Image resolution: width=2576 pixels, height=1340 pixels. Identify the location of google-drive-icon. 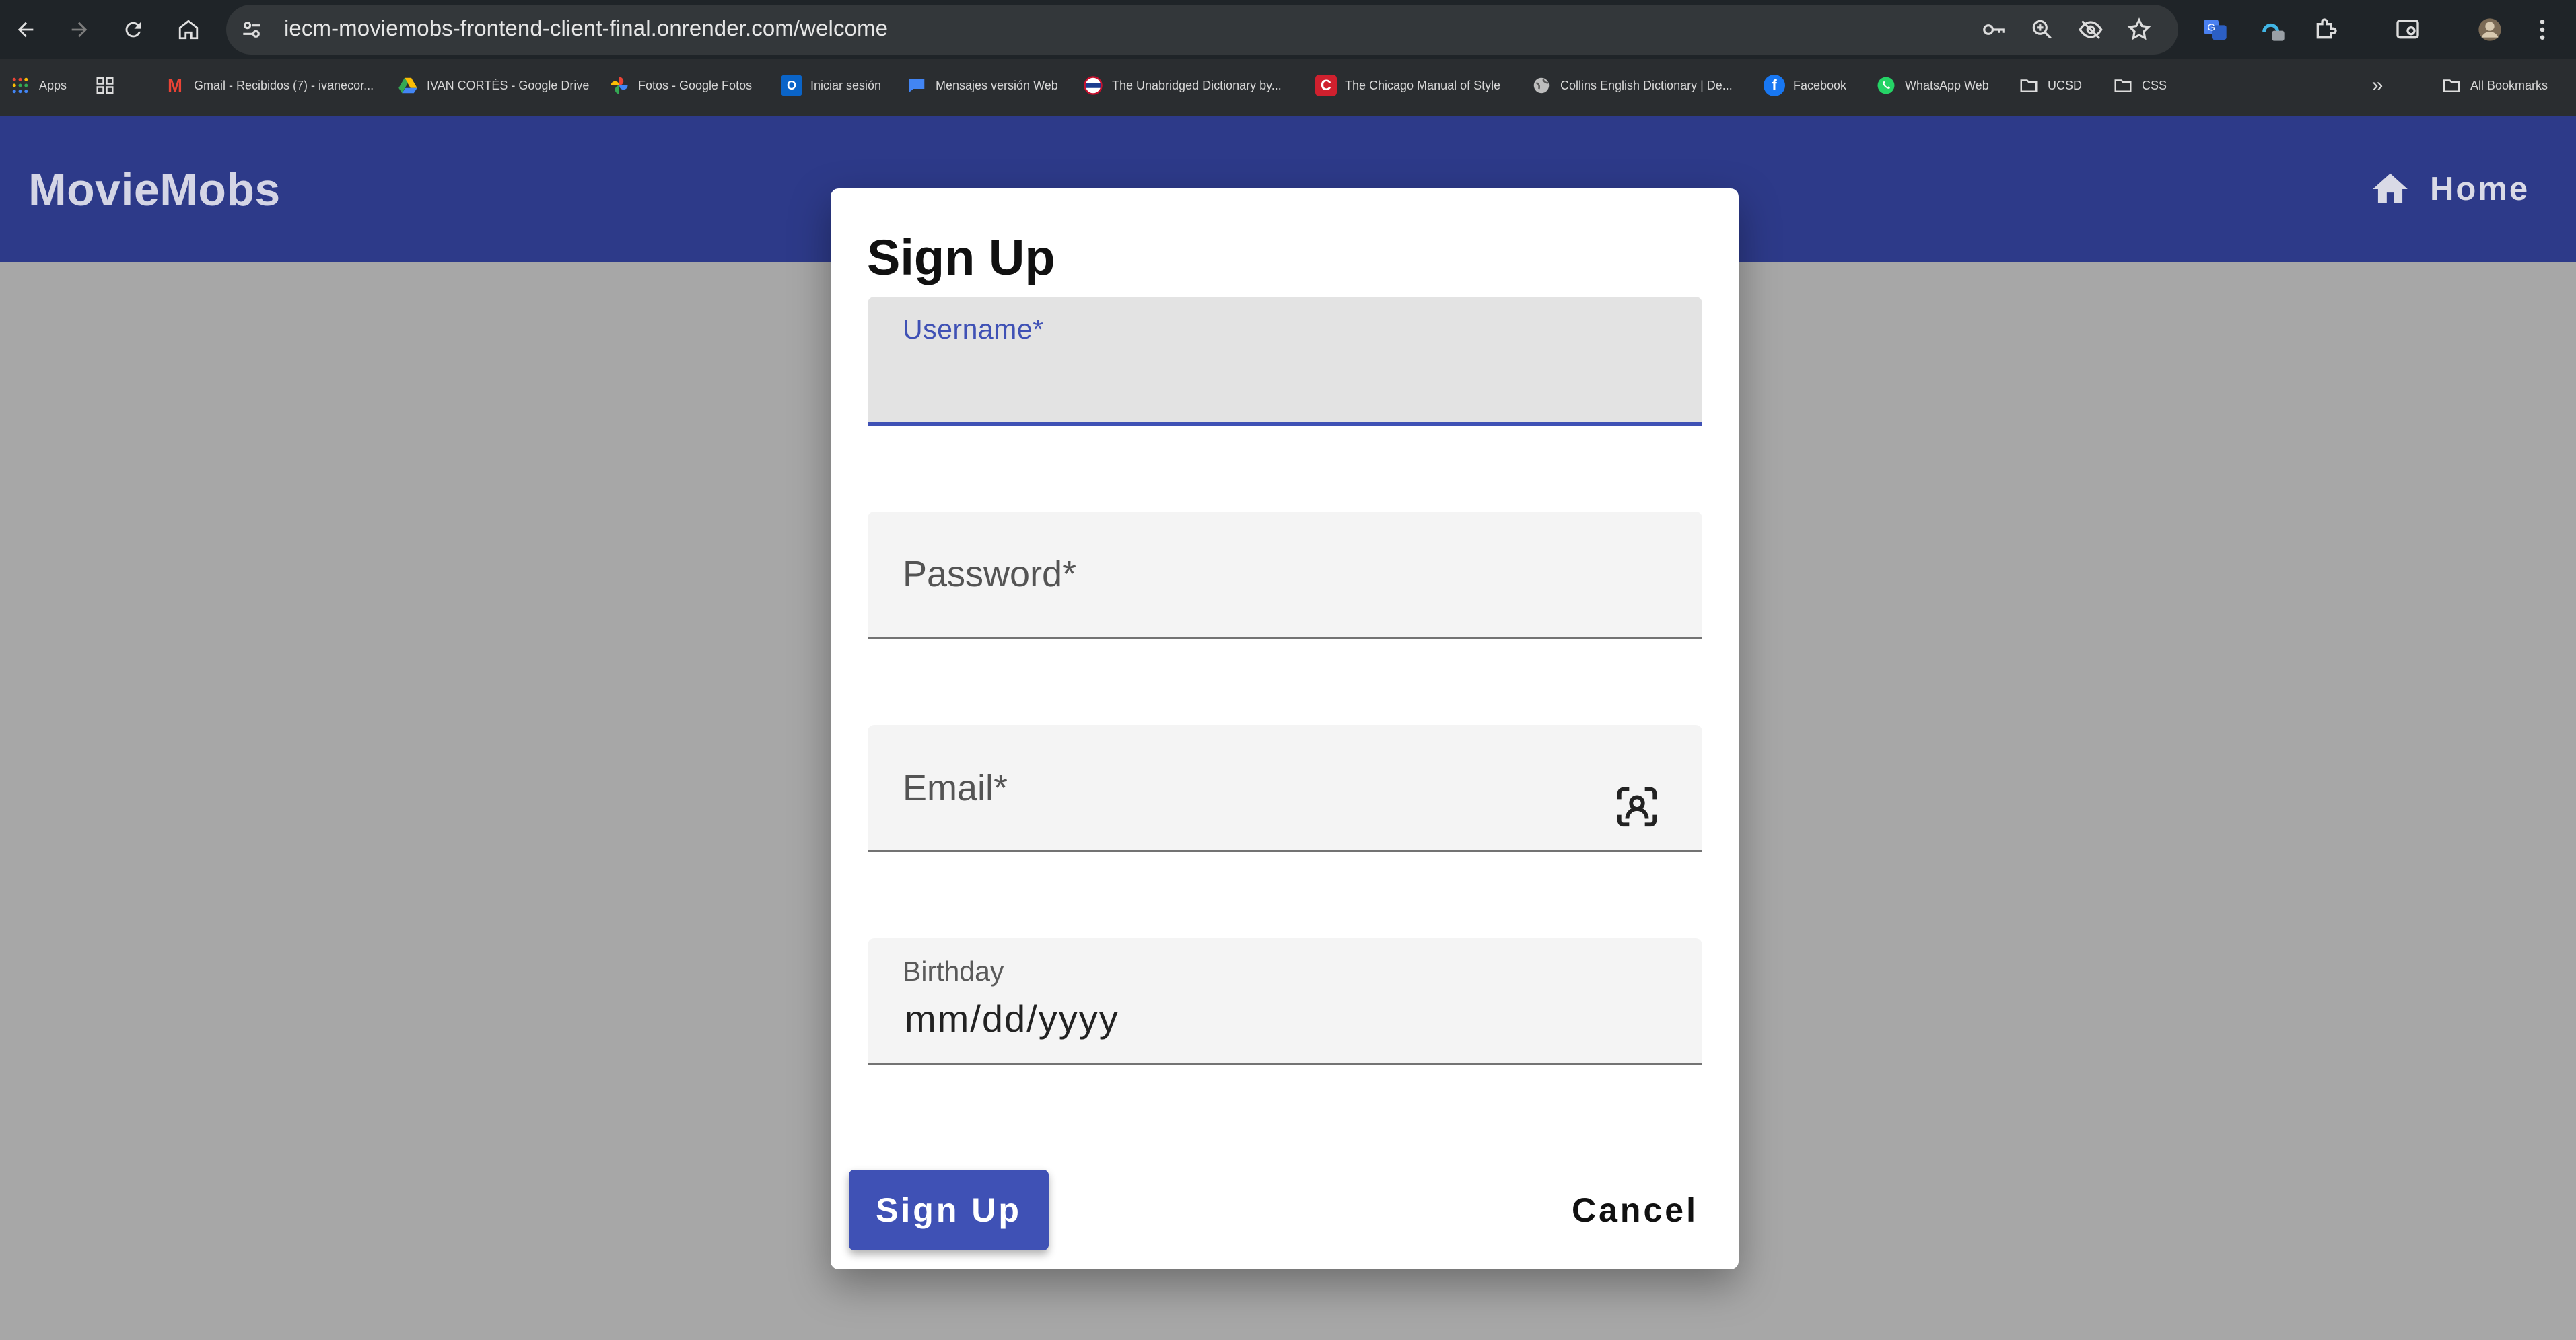
(408, 85).